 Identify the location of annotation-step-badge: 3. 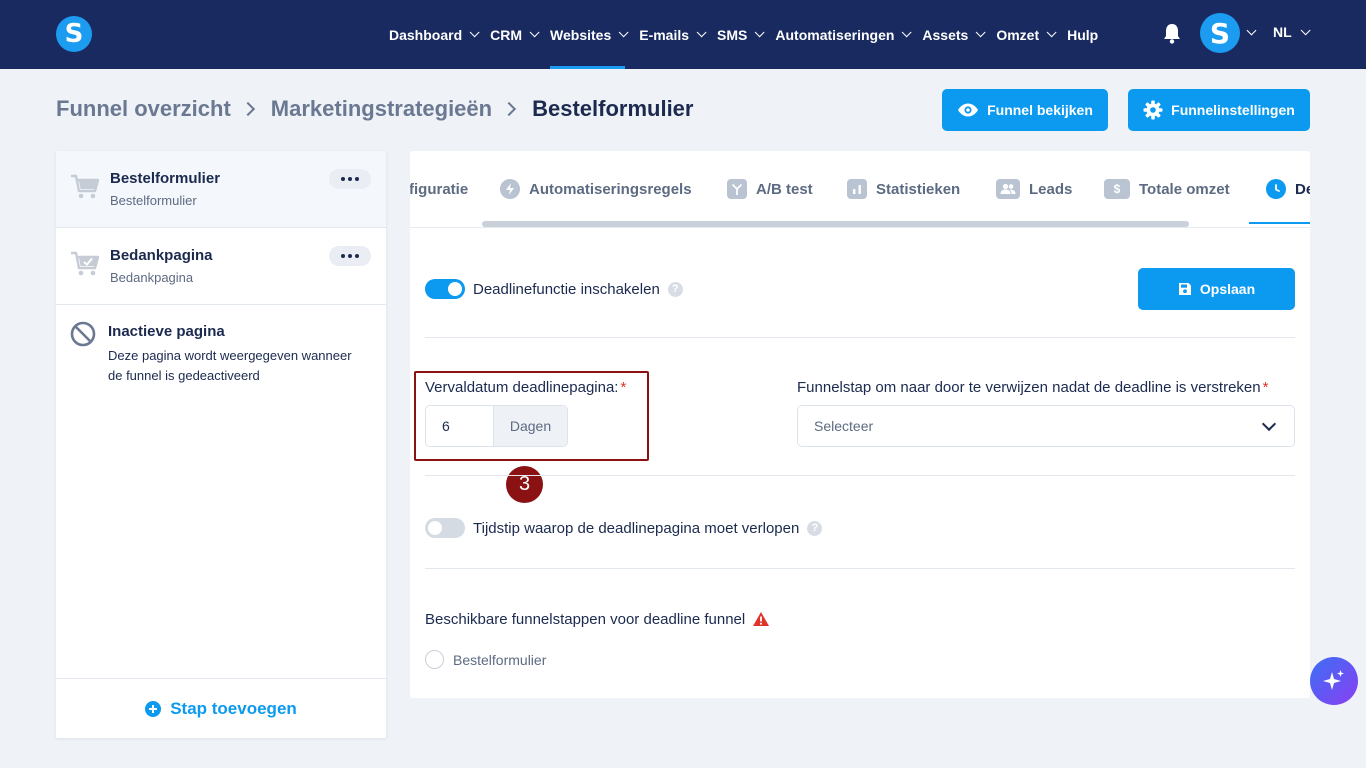
(524, 484).